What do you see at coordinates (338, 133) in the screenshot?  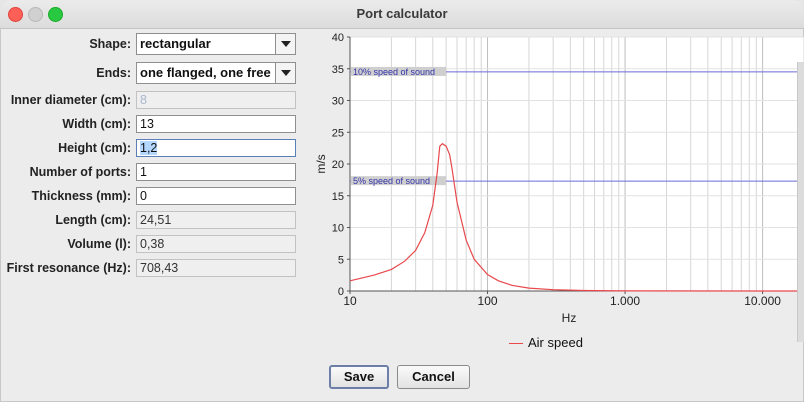 I see `y-tick-label: 25` at bounding box center [338, 133].